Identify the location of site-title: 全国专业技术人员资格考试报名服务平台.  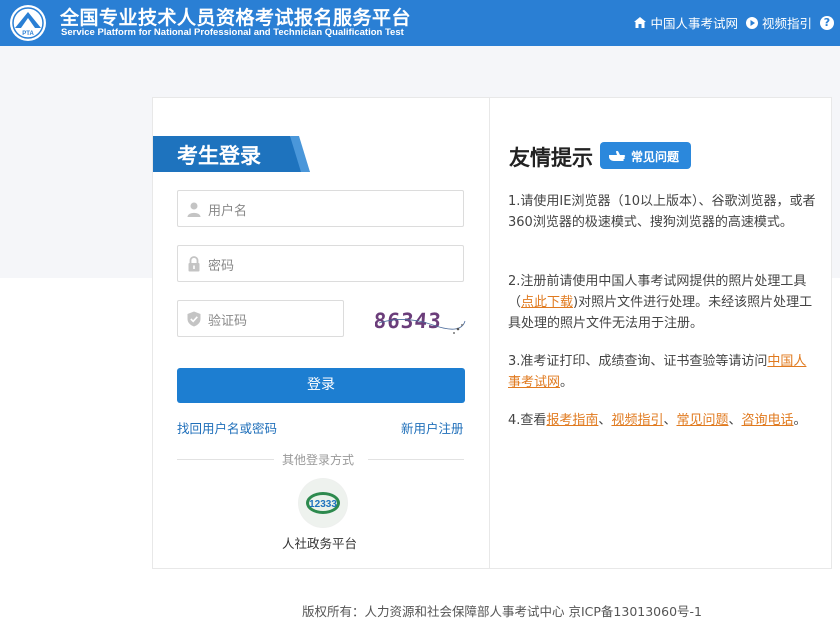
(236, 18).